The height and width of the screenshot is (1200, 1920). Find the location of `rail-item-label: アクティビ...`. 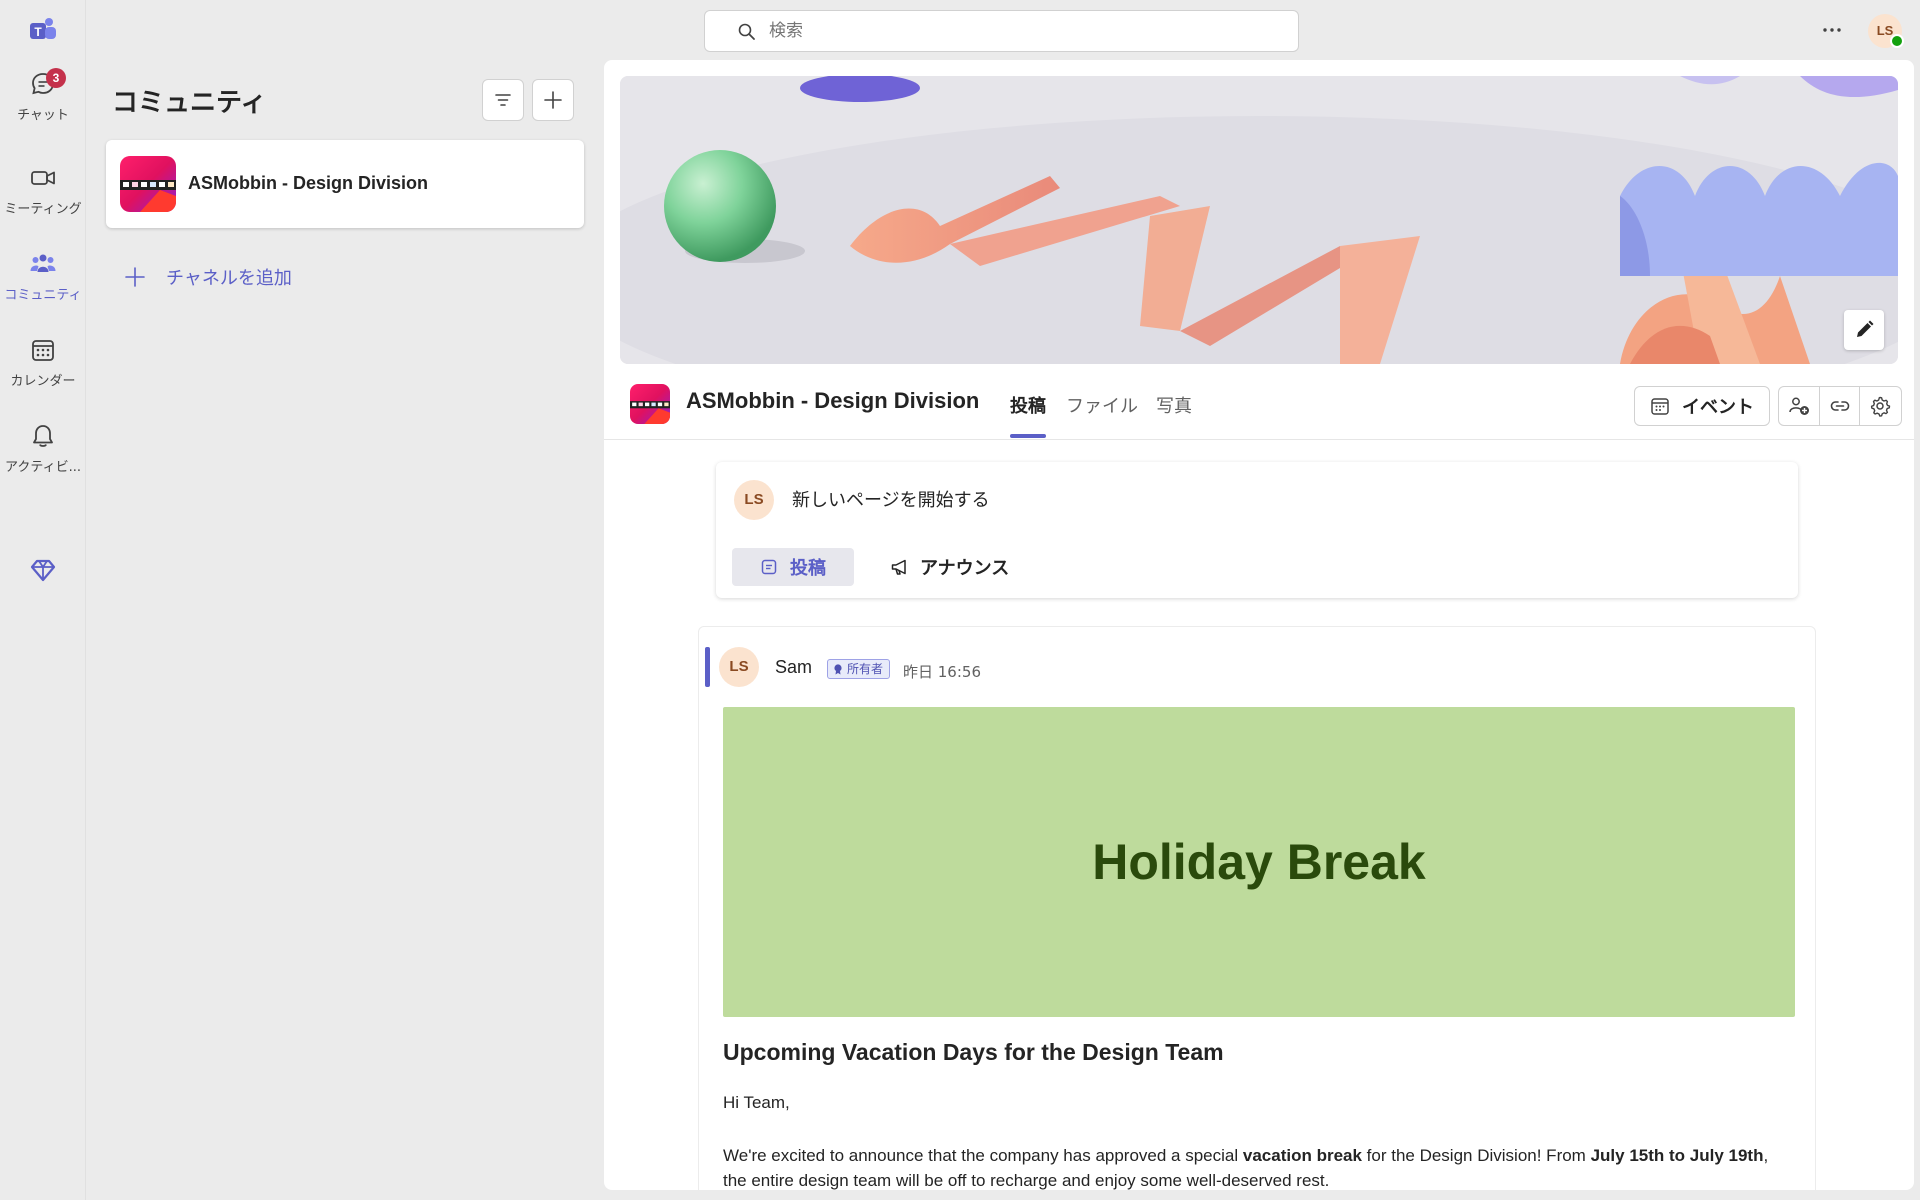

rail-item-label: アクティビ... is located at coordinates (43, 467).